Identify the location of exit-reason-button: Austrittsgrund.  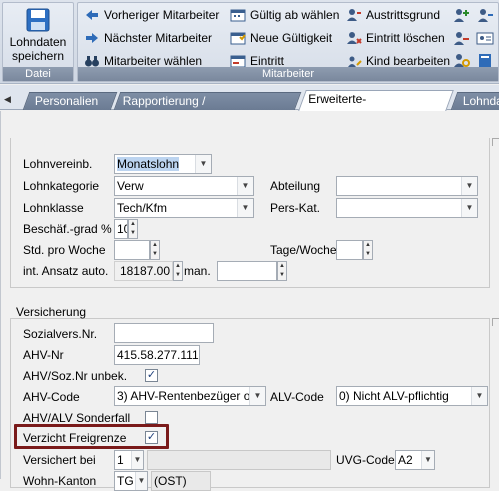
(401, 15).